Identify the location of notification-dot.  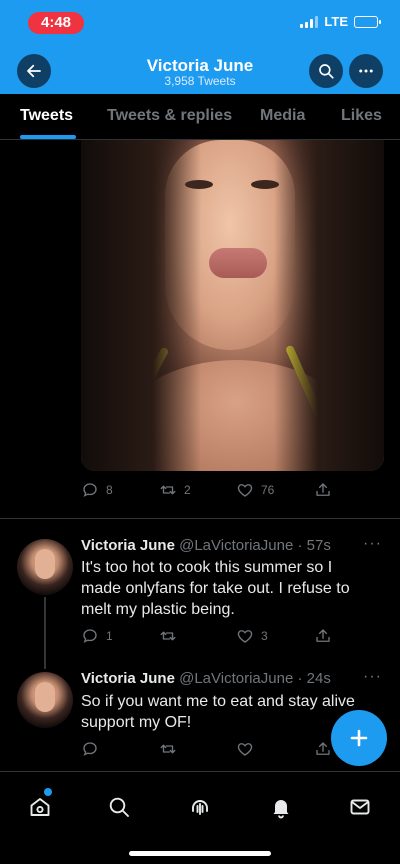
(48, 792).